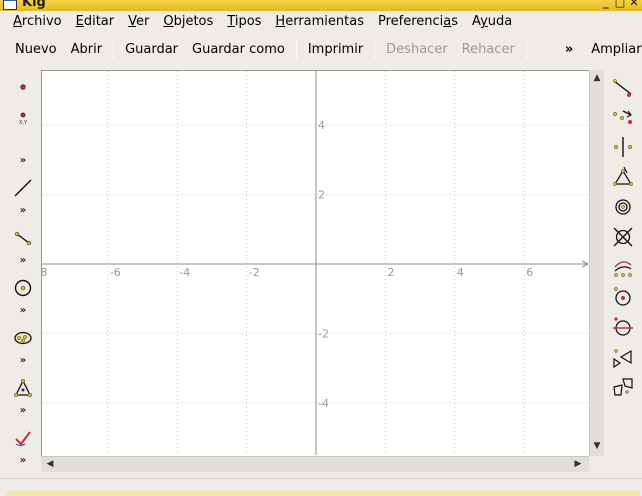 The image size is (642, 496). I want to click on perpendicular-icon, so click(623, 147).